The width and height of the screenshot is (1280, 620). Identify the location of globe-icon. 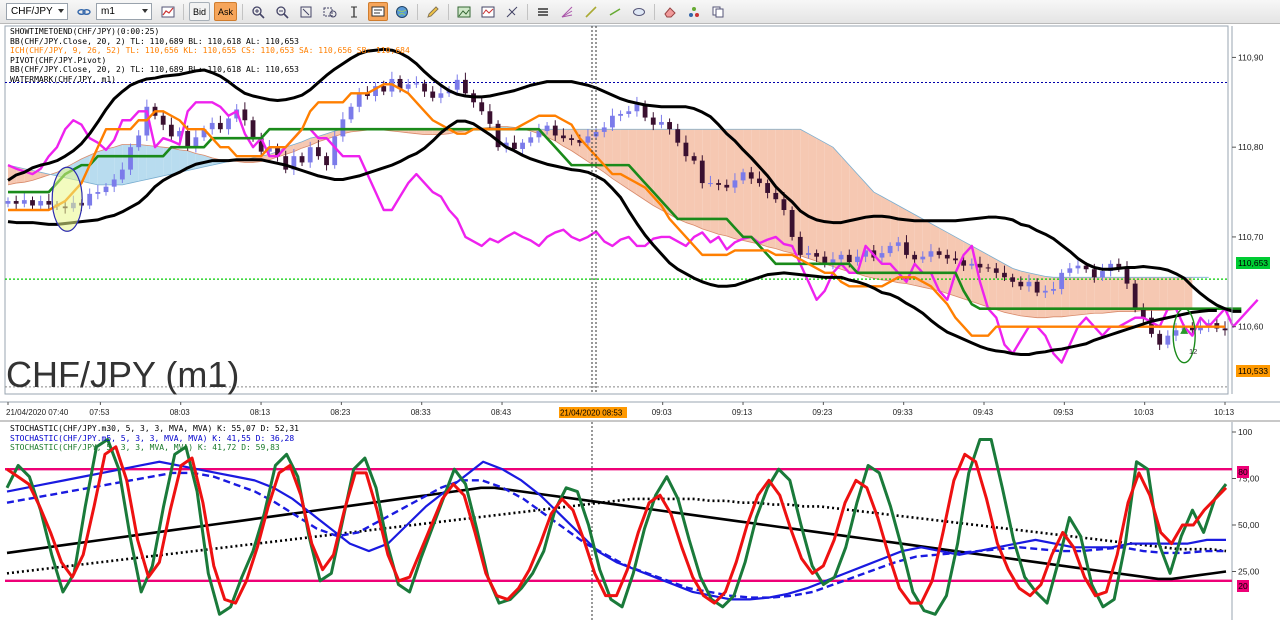
(402, 11).